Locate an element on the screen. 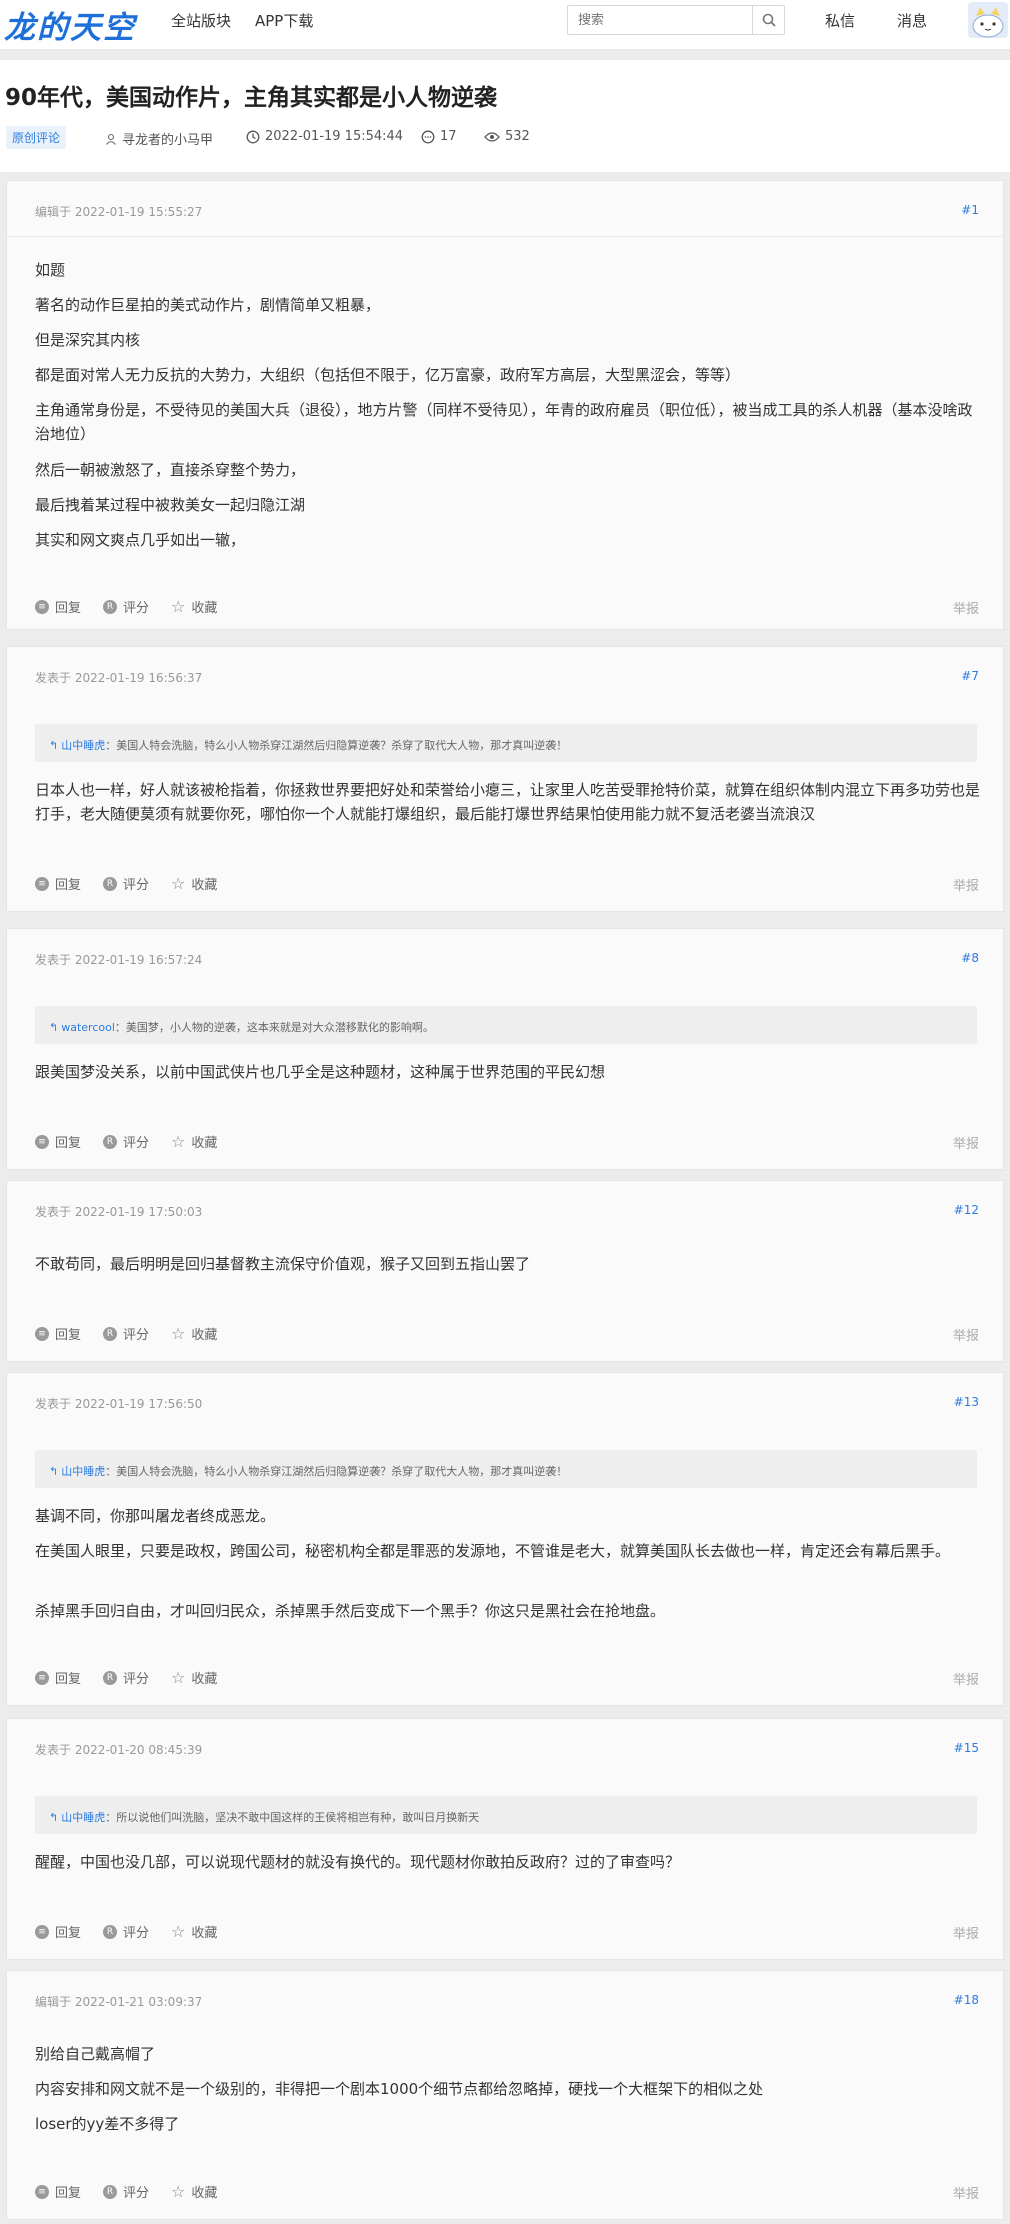 This screenshot has width=1010, height=2224. divider is located at coordinates (505, 236).